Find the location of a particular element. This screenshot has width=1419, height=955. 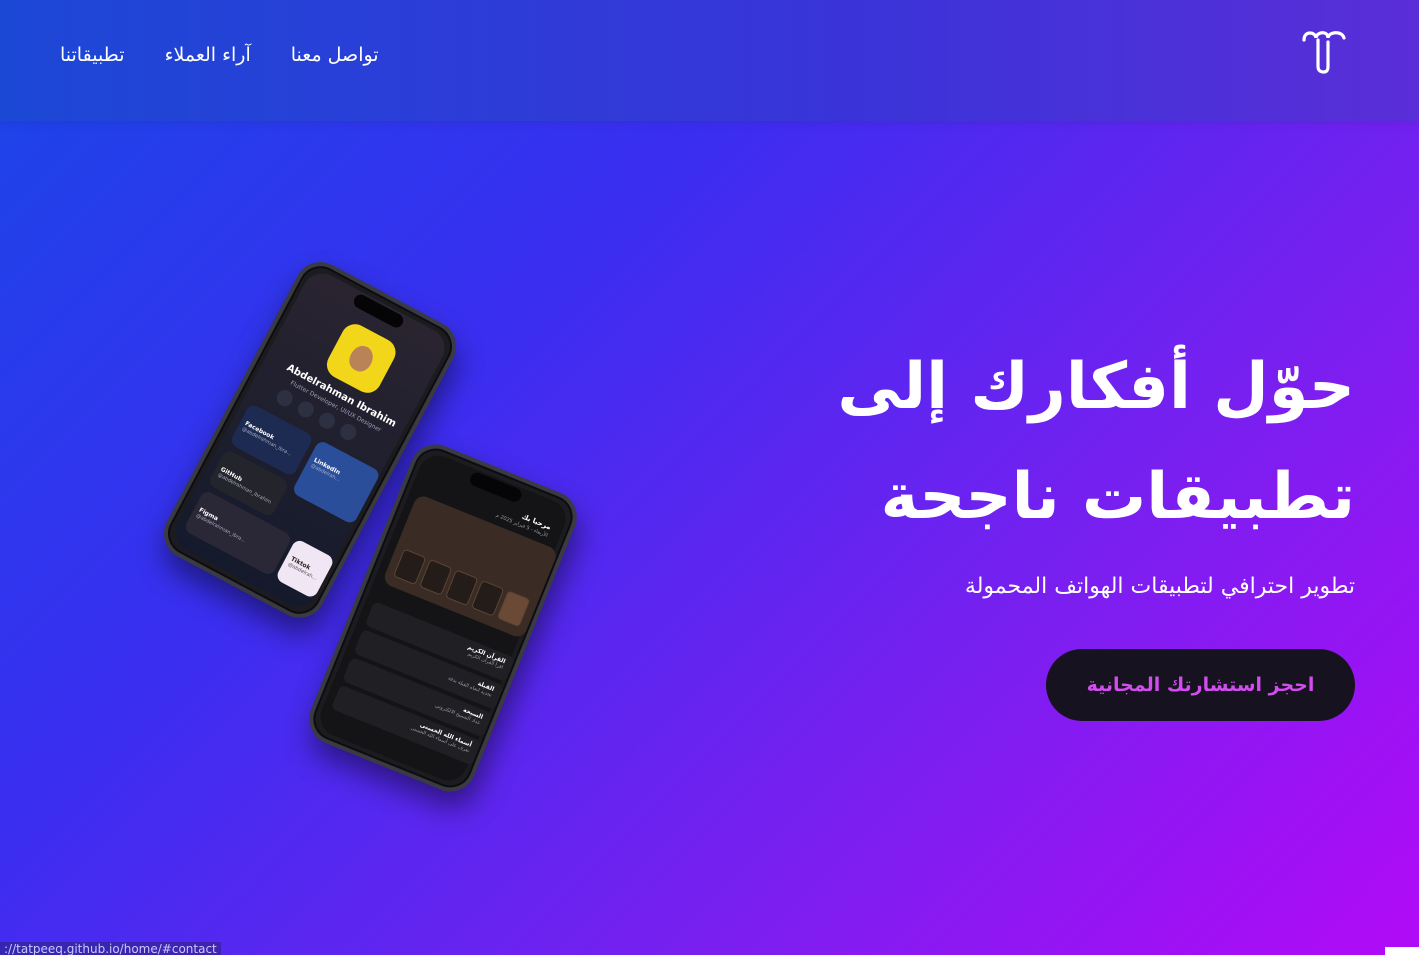

headline-line-2: تطبيقات ناجحة is located at coordinates (1117, 497).